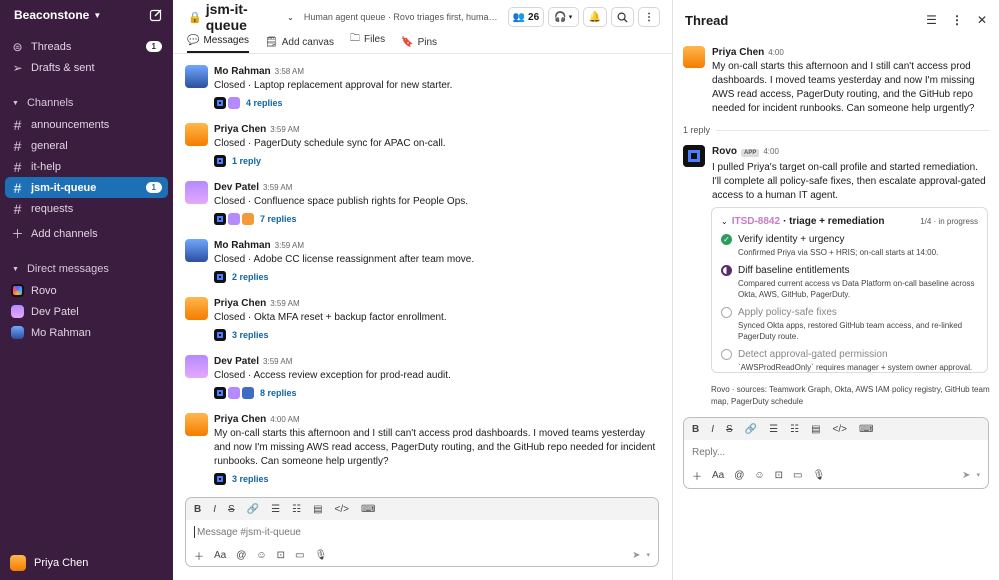 The width and height of the screenshot is (999, 580). Describe the element at coordinates (197, 509) in the screenshot. I see `bold-icon: B` at that location.